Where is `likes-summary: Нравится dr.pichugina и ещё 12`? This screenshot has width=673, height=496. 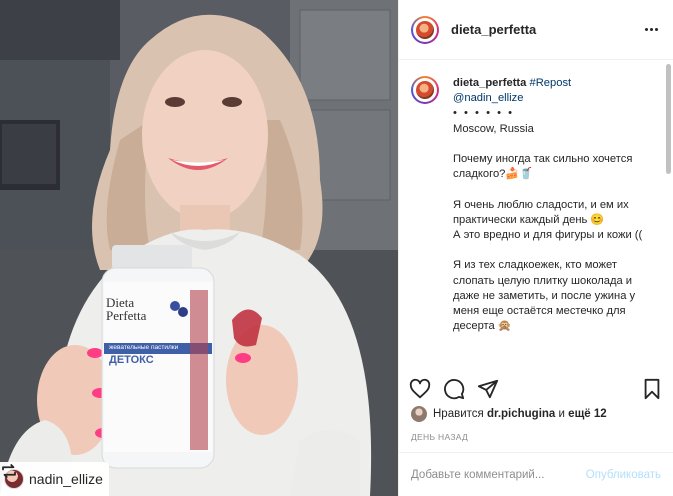 likes-summary: Нравится dr.pichugina и ещё 12 is located at coordinates (536, 414).